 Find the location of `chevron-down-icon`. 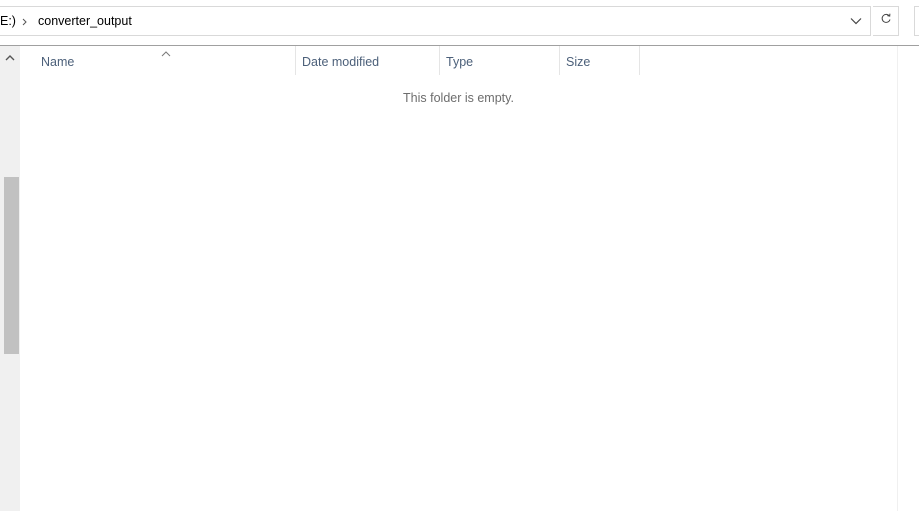

chevron-down-icon is located at coordinates (856, 21).